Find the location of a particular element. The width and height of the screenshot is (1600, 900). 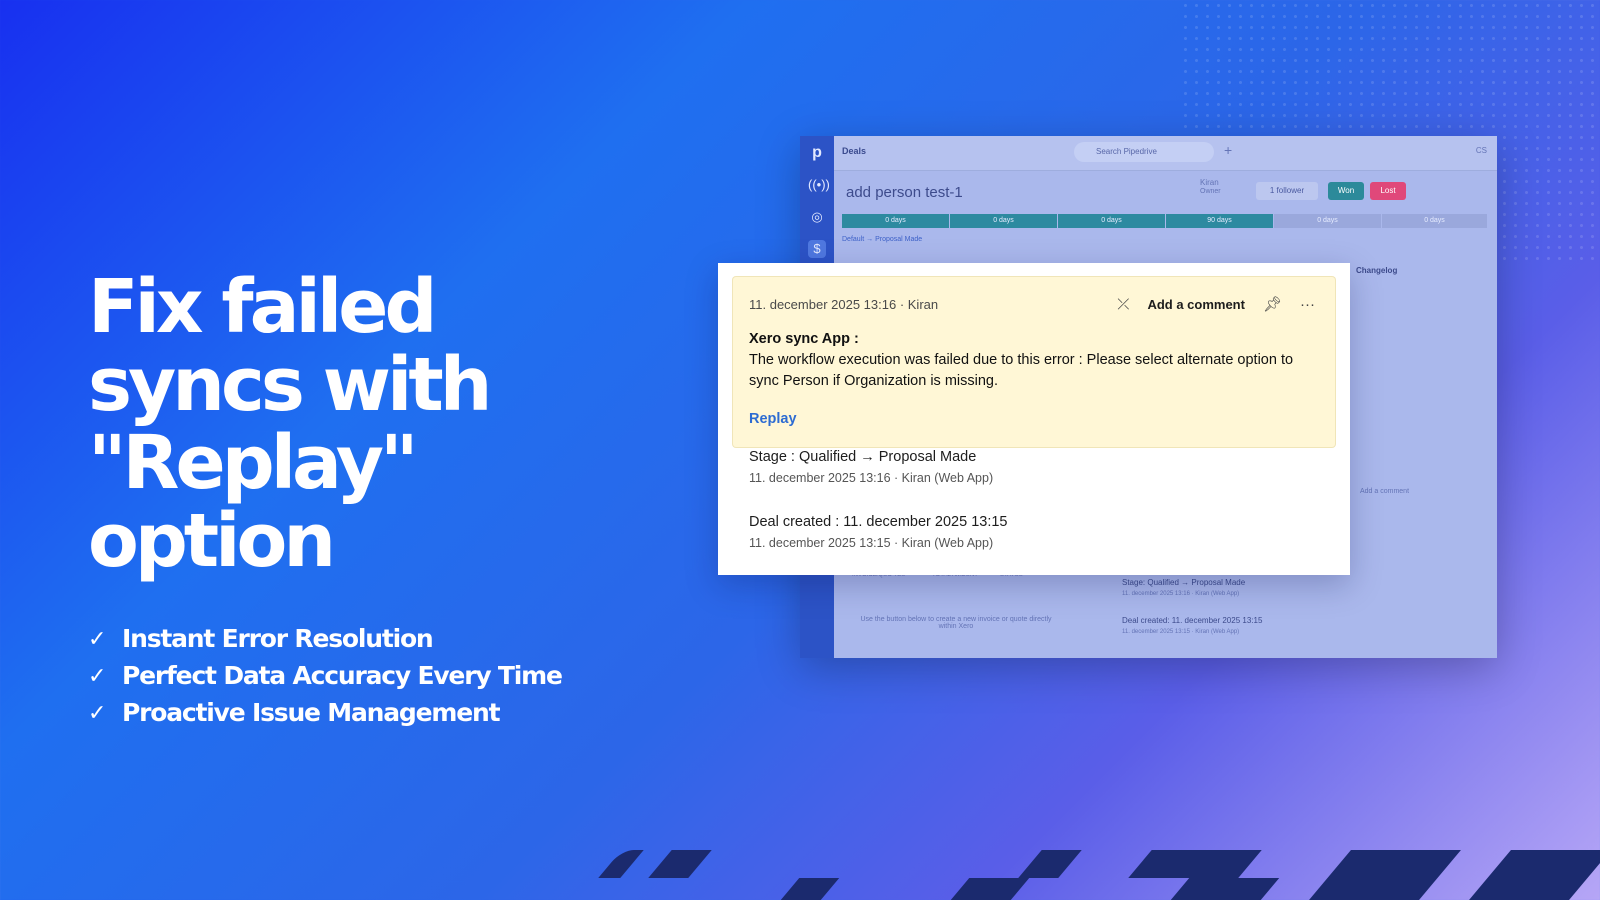

stage: 90 days is located at coordinates (1219, 221).